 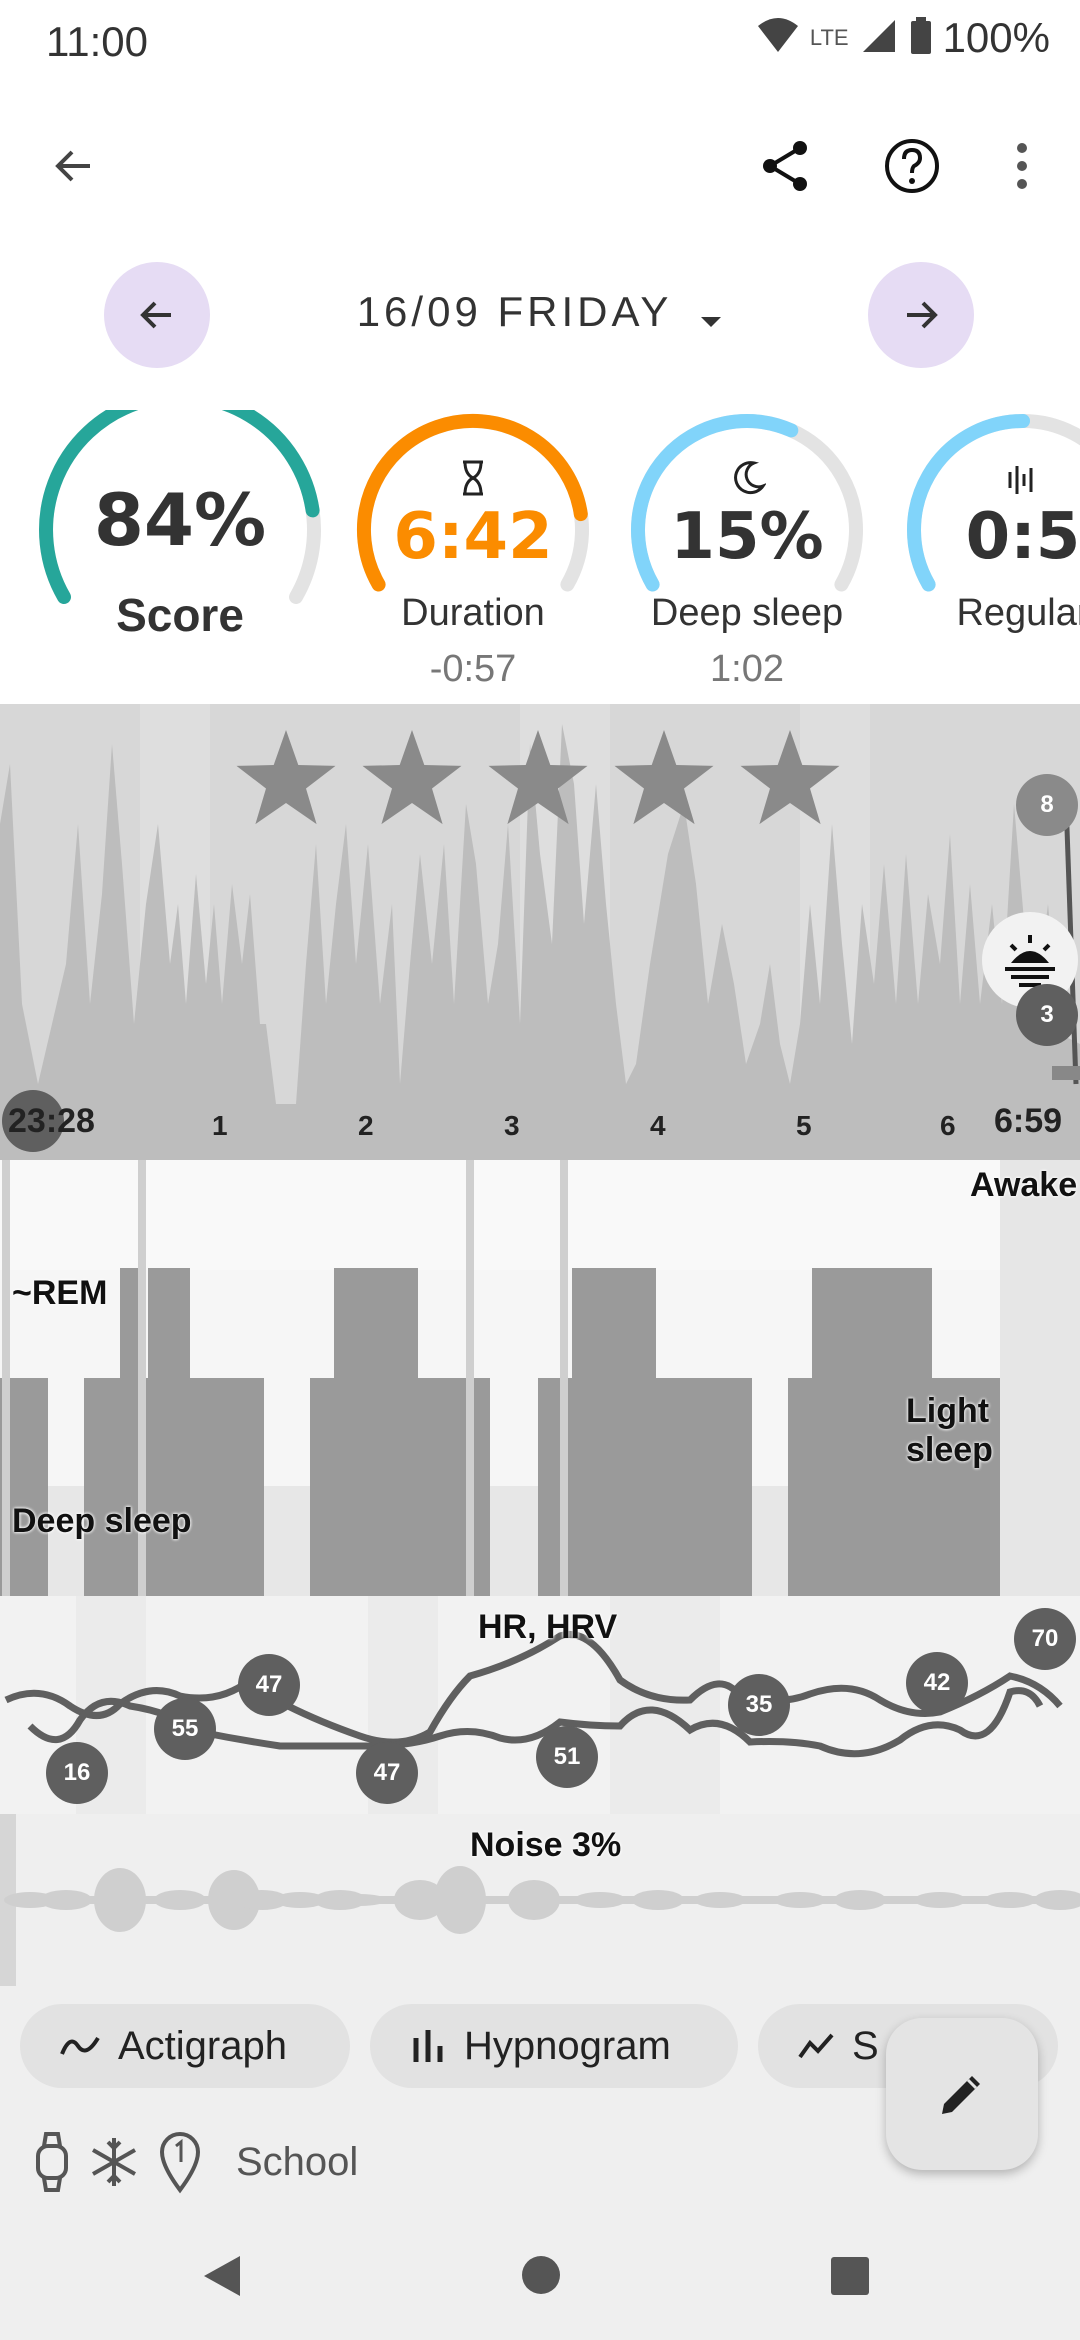 I want to click on deep-sleep-value: 15%, so click(x=747, y=537).